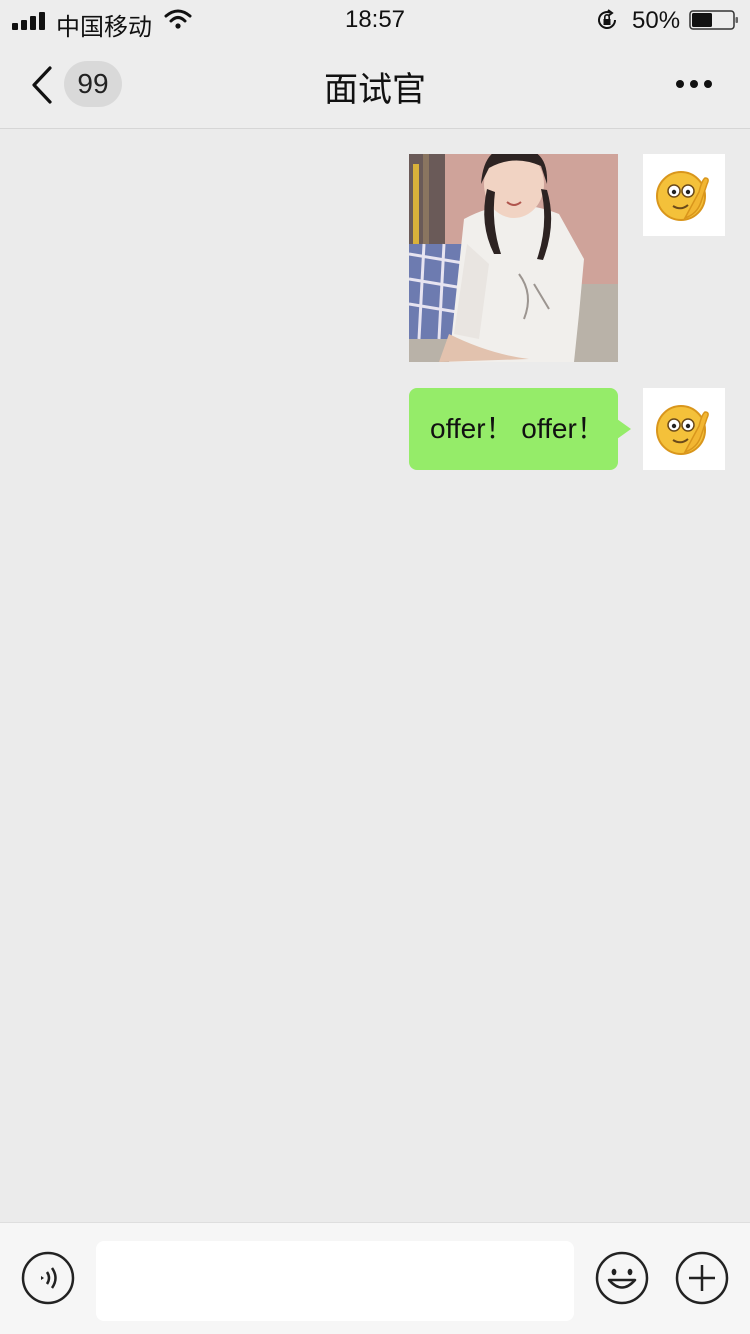  I want to click on battery-icon, so click(713, 20).